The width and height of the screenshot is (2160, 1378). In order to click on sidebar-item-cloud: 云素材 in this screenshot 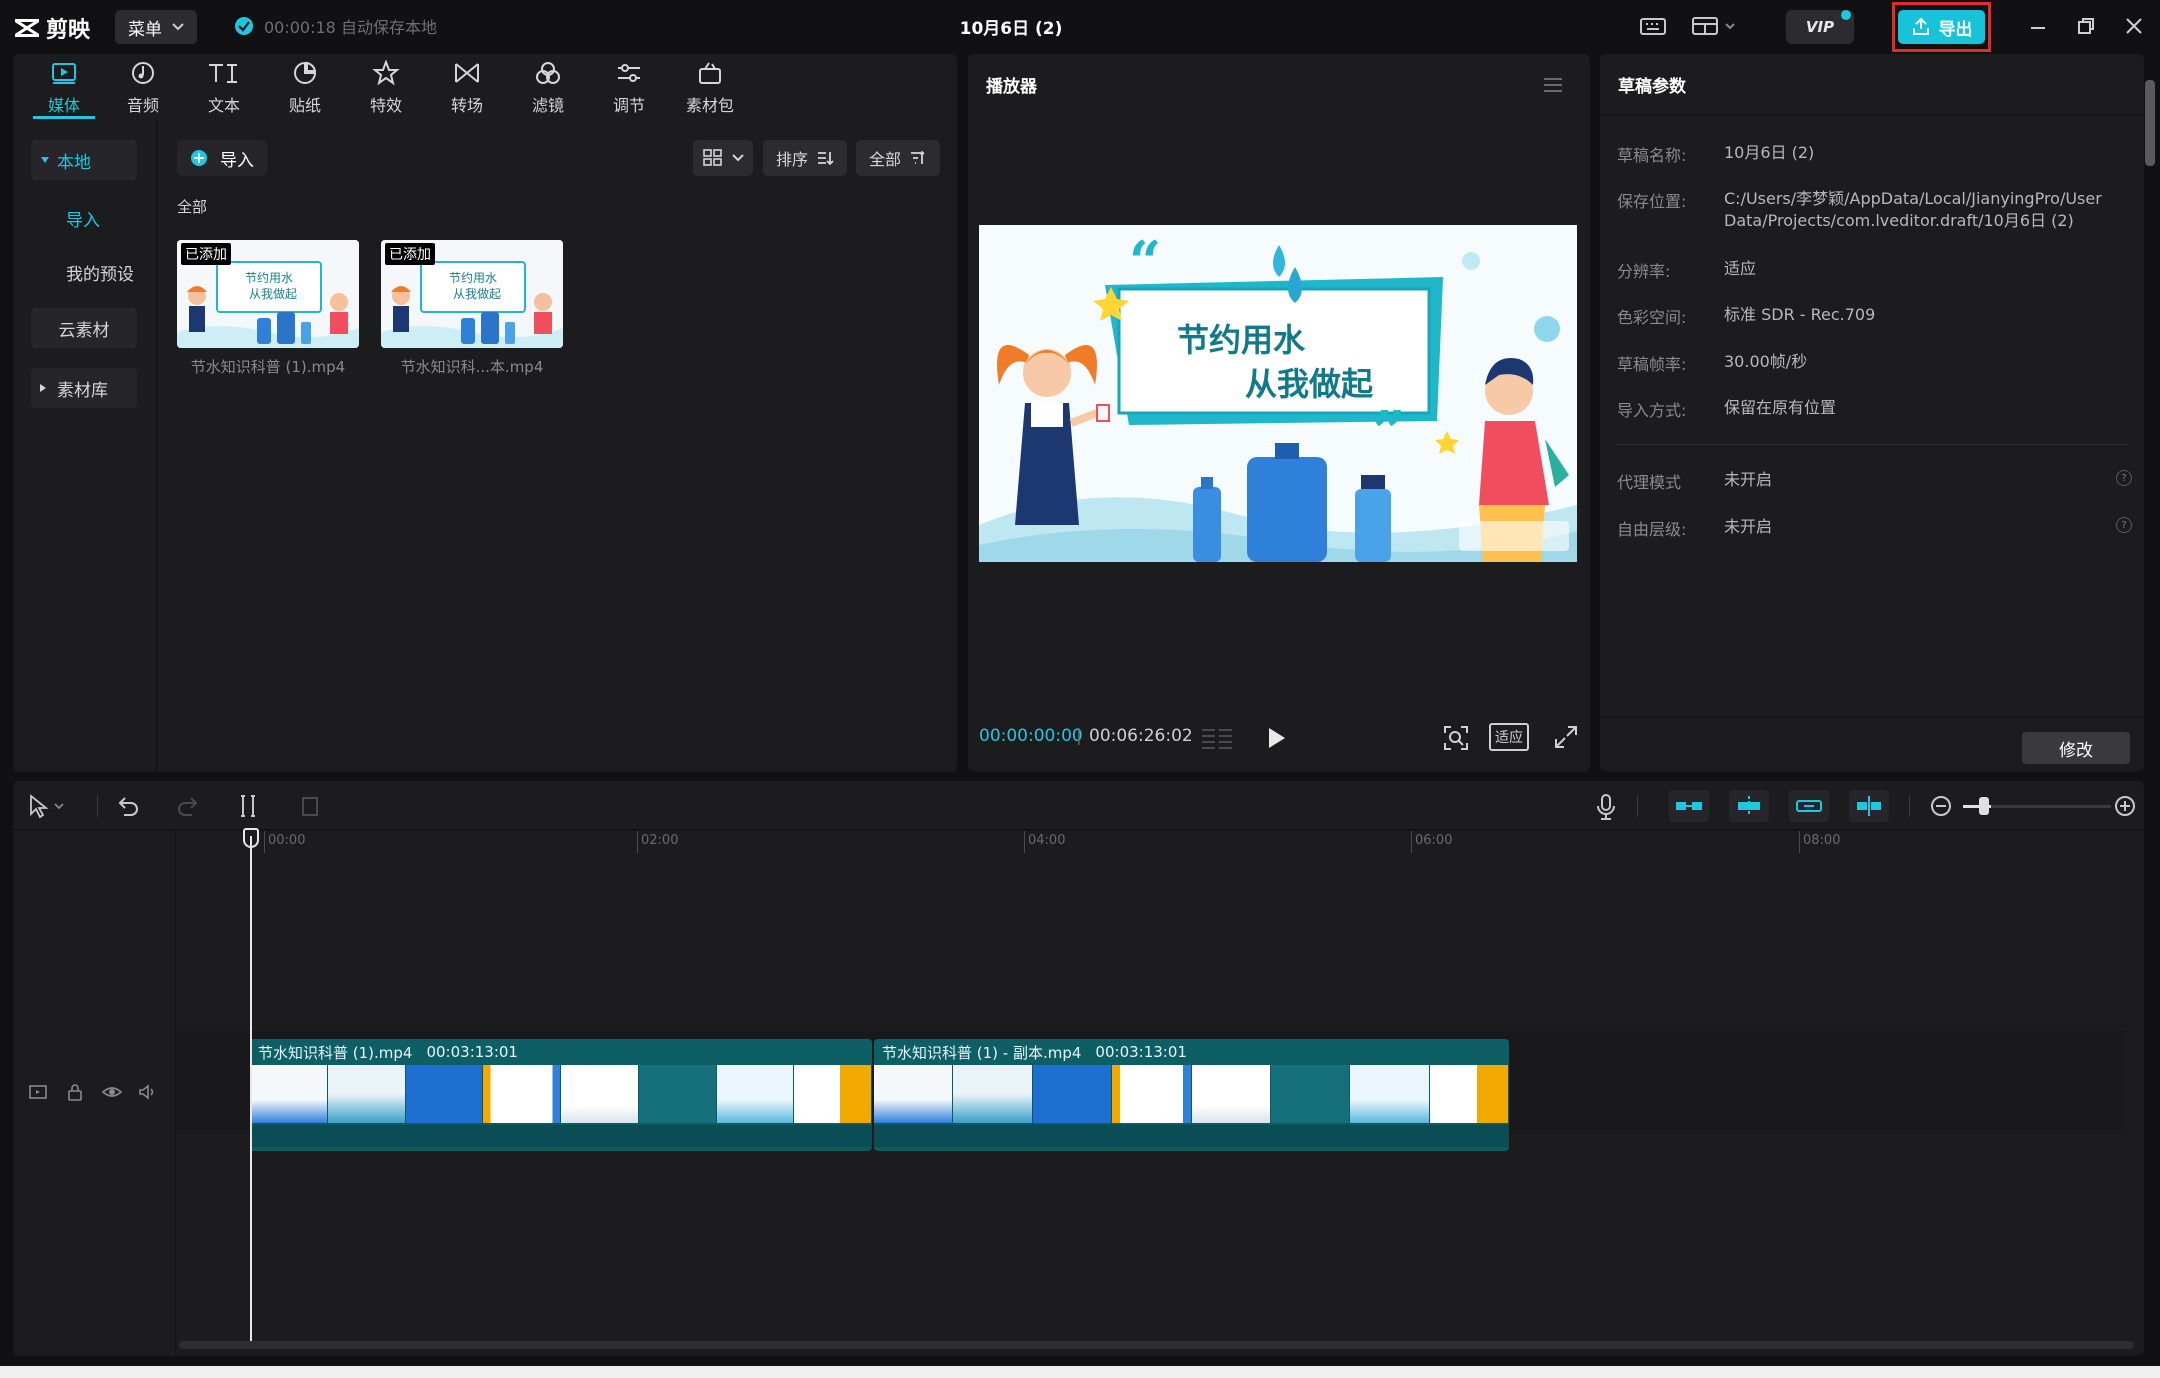, I will do `click(84, 328)`.